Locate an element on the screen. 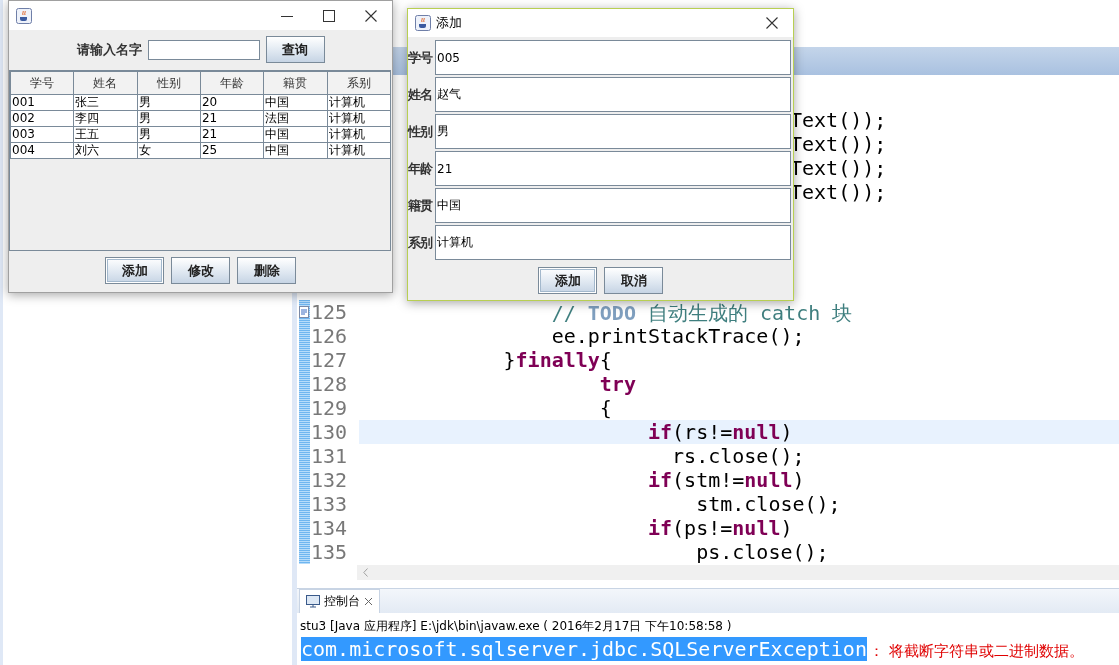  line-number: 131 is located at coordinates (329, 456).